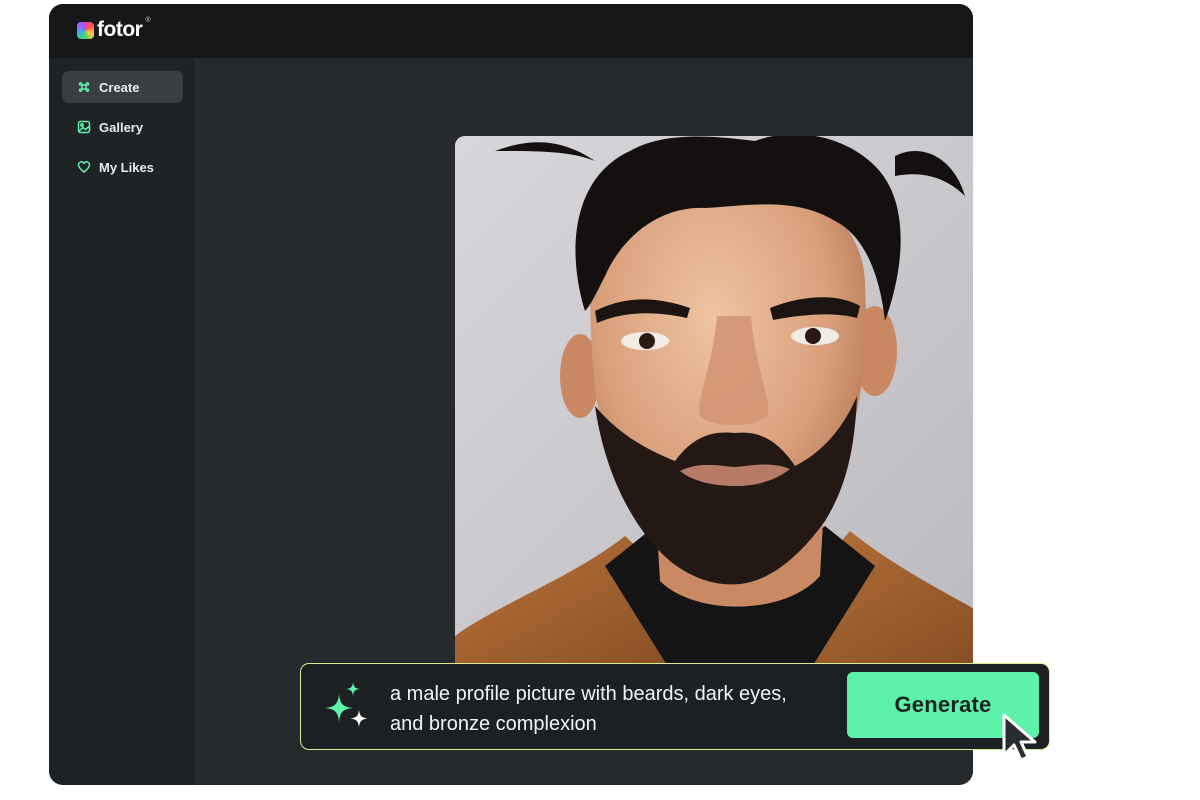 The width and height of the screenshot is (1200, 800). What do you see at coordinates (120, 29) in the screenshot?
I see `logo-text: fotor` at bounding box center [120, 29].